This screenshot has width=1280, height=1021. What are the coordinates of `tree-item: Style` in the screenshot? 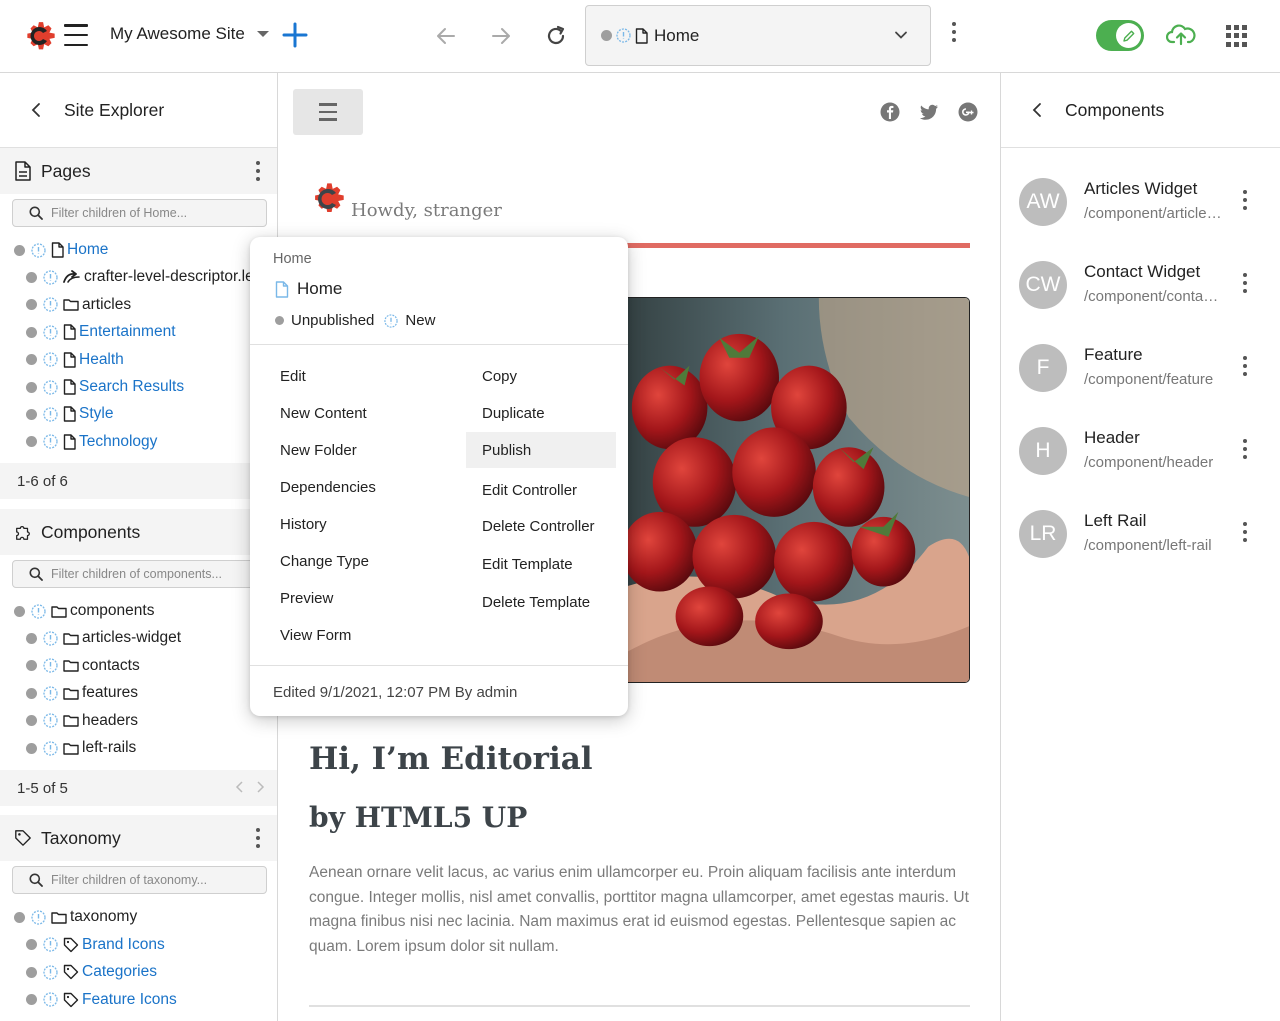 It's located at (69, 414).